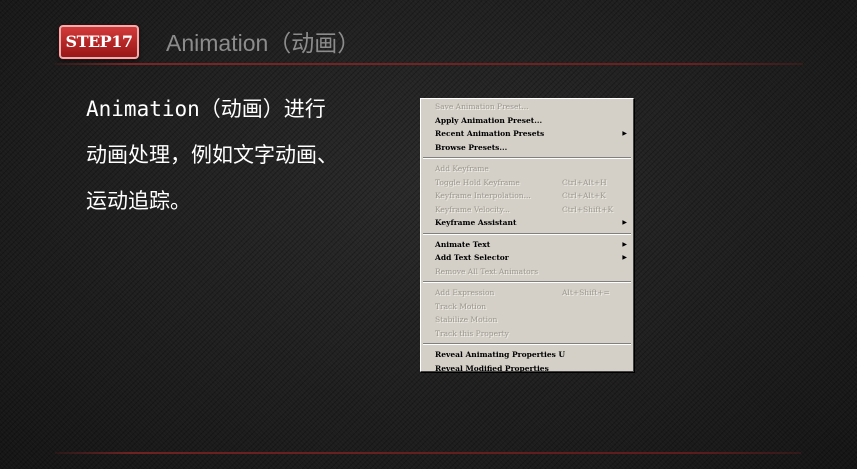 The height and width of the screenshot is (469, 857). I want to click on menu-item-toggle-hold-keyframe: Toggle Hold Keyframe Ctrl+Alt+H, so click(527, 183).